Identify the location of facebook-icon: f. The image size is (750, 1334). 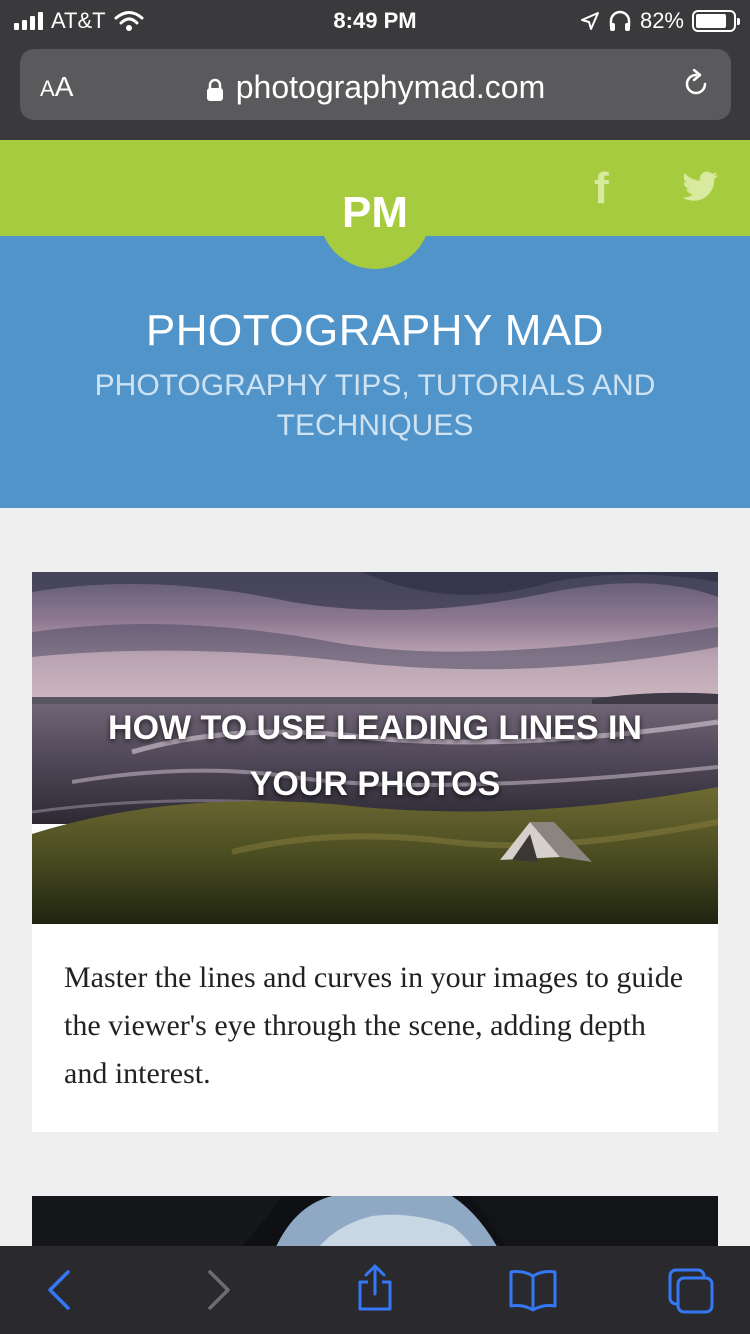
(601, 189).